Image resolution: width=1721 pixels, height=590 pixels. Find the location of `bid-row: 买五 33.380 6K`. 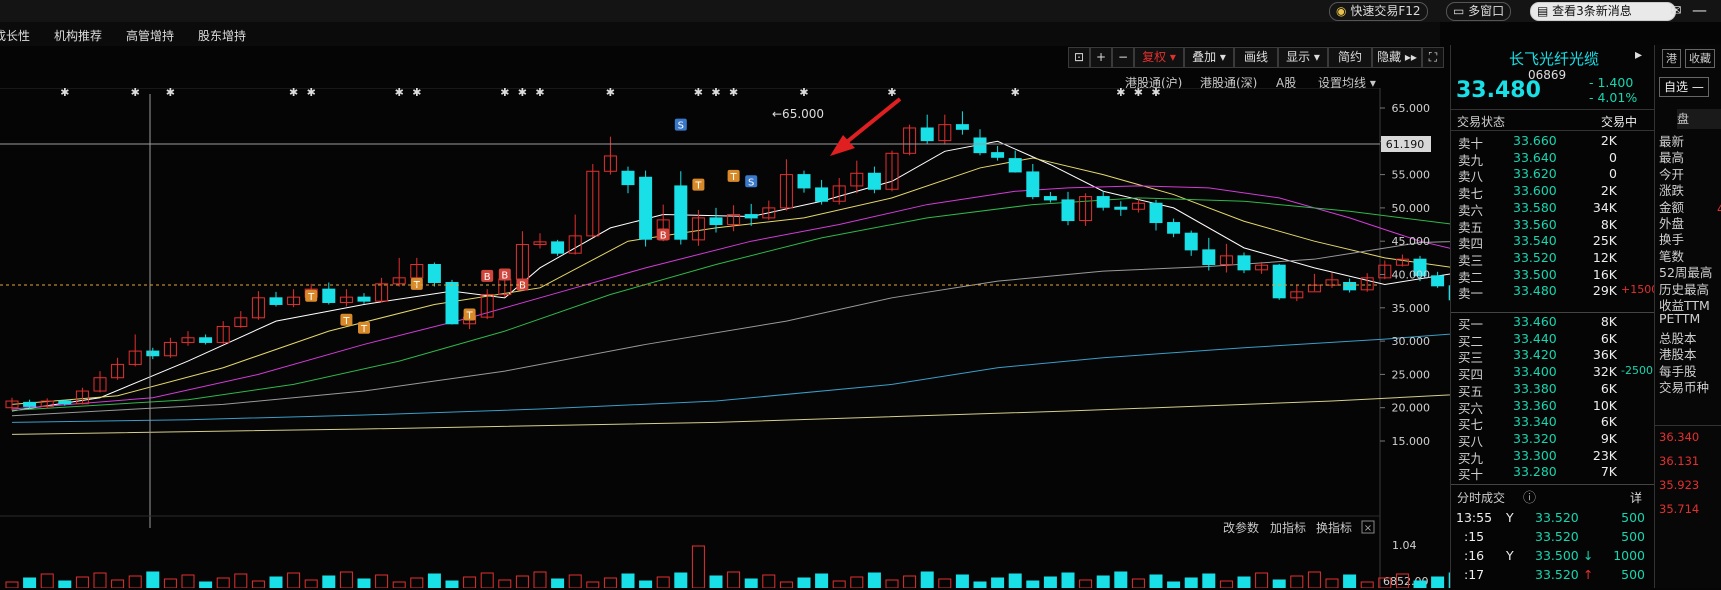

bid-row: 买五 33.380 6K is located at coordinates (1551, 390).